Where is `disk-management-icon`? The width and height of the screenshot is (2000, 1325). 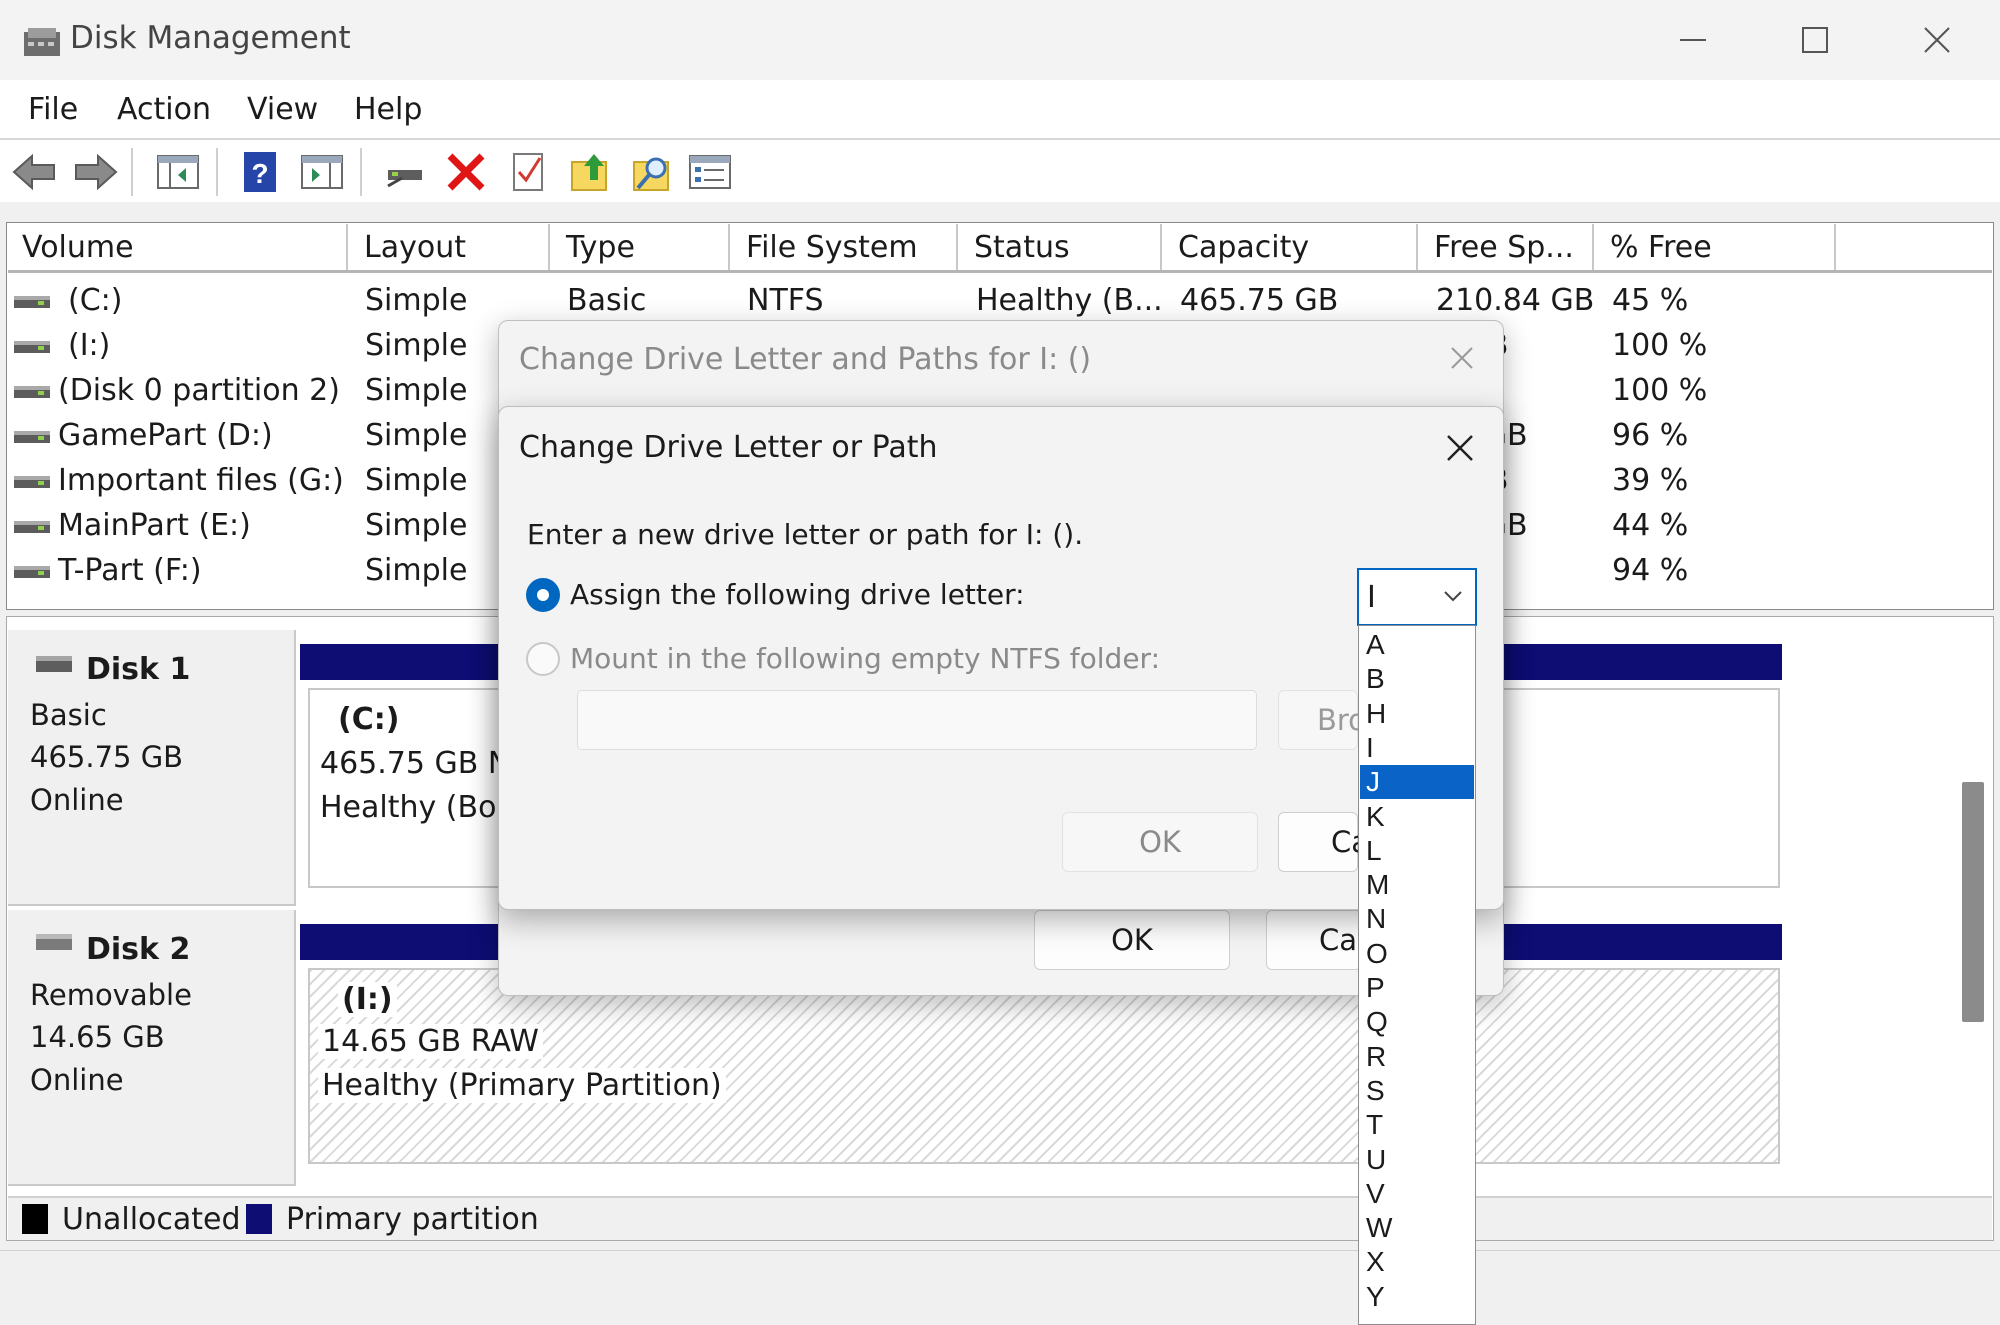
disk-management-icon is located at coordinates (42, 42).